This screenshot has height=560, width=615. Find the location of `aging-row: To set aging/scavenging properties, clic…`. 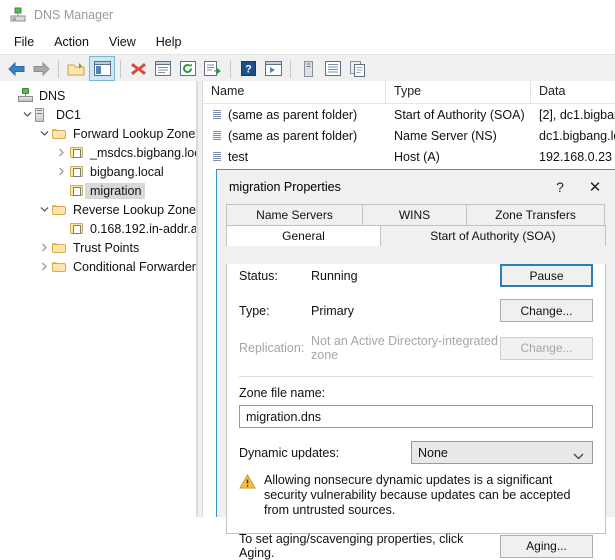

aging-row: To set aging/scavenging properties, clic… is located at coordinates (416, 546).